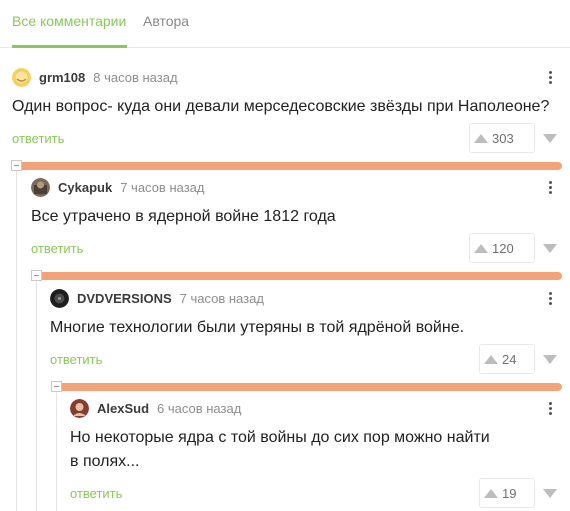 This screenshot has height=511, width=570. I want to click on vote-box: 303, so click(502, 138).